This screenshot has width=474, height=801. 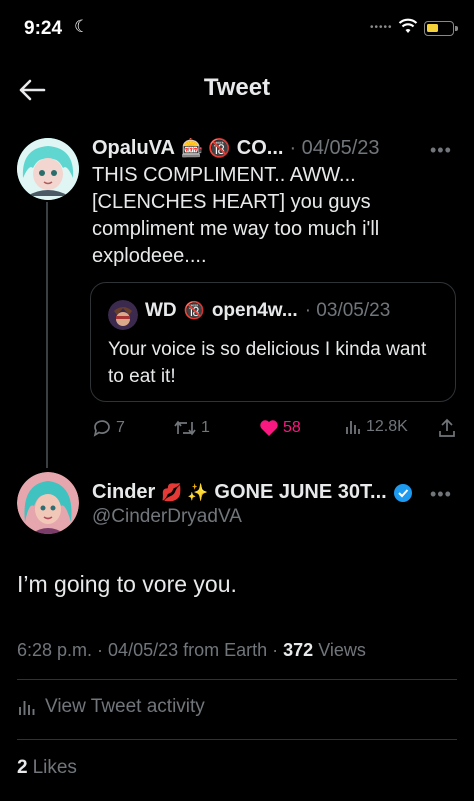 I want to click on tweet-date: · 04/05/23 from Earth ·, so click(x=188, y=650).